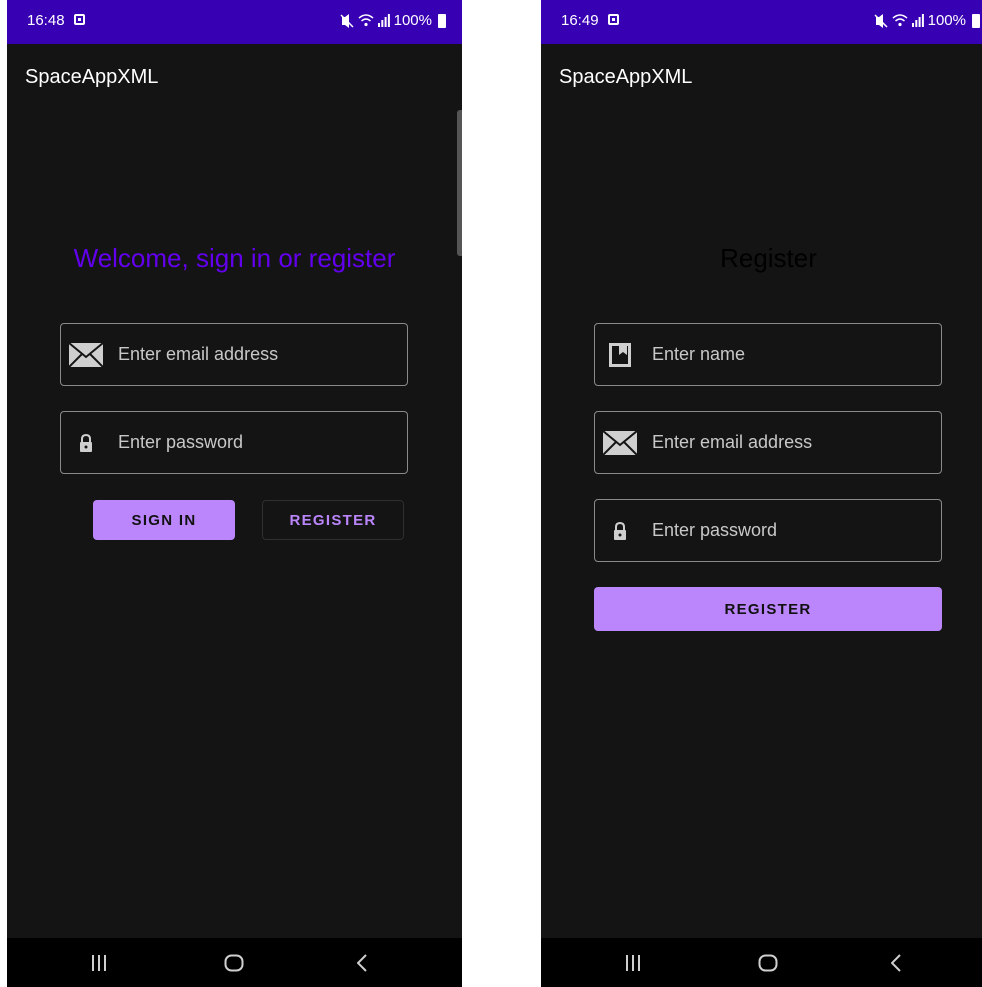  What do you see at coordinates (761, 22) in the screenshot?
I see `status-bar: 16:49 100%` at bounding box center [761, 22].